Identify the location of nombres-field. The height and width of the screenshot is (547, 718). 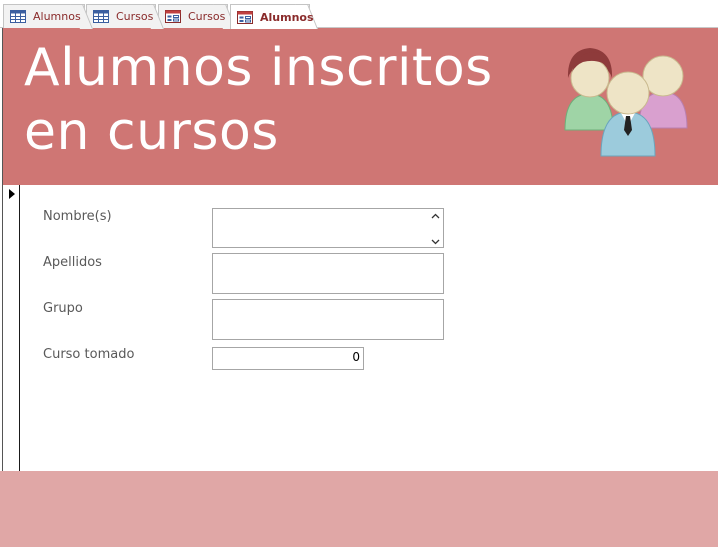
(328, 228).